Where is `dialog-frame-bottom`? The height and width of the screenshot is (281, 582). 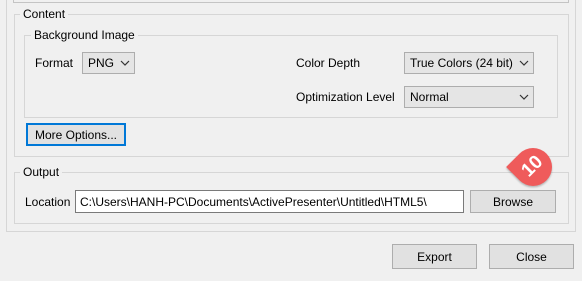 dialog-frame-bottom is located at coordinates (291, 231).